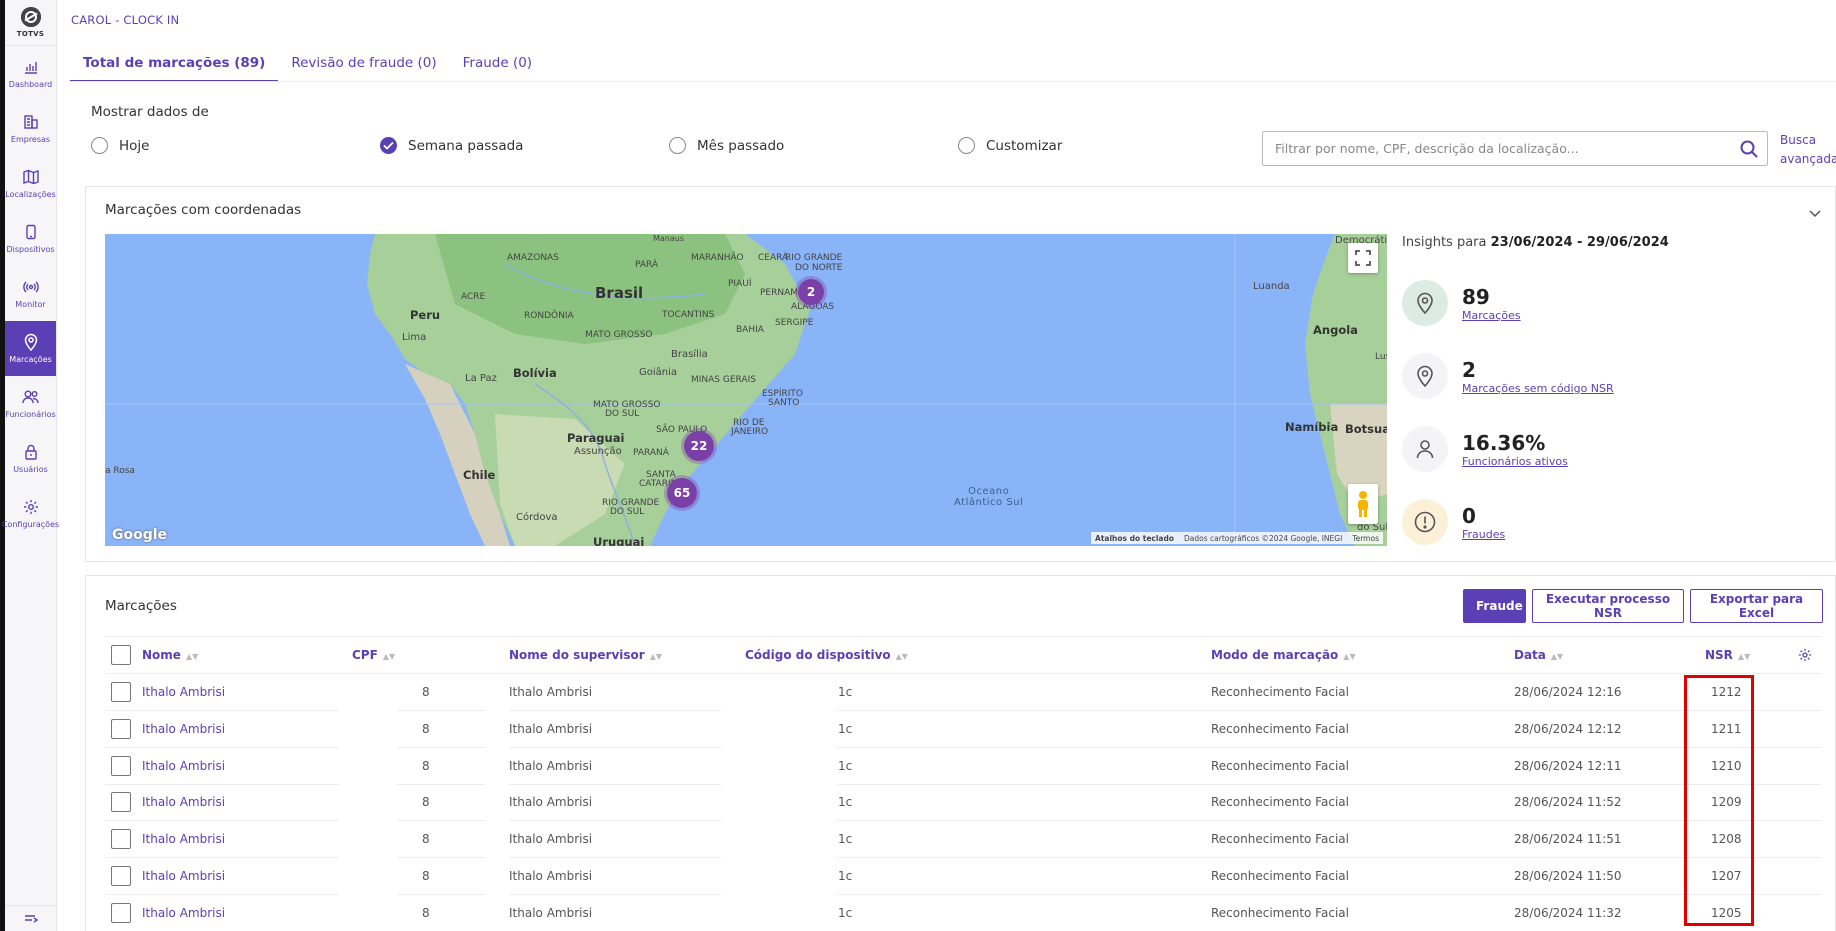 The height and width of the screenshot is (931, 1836). Describe the element at coordinates (619, 335) in the screenshot. I see `map-label-matogrosso: MATO GROSSO` at that location.